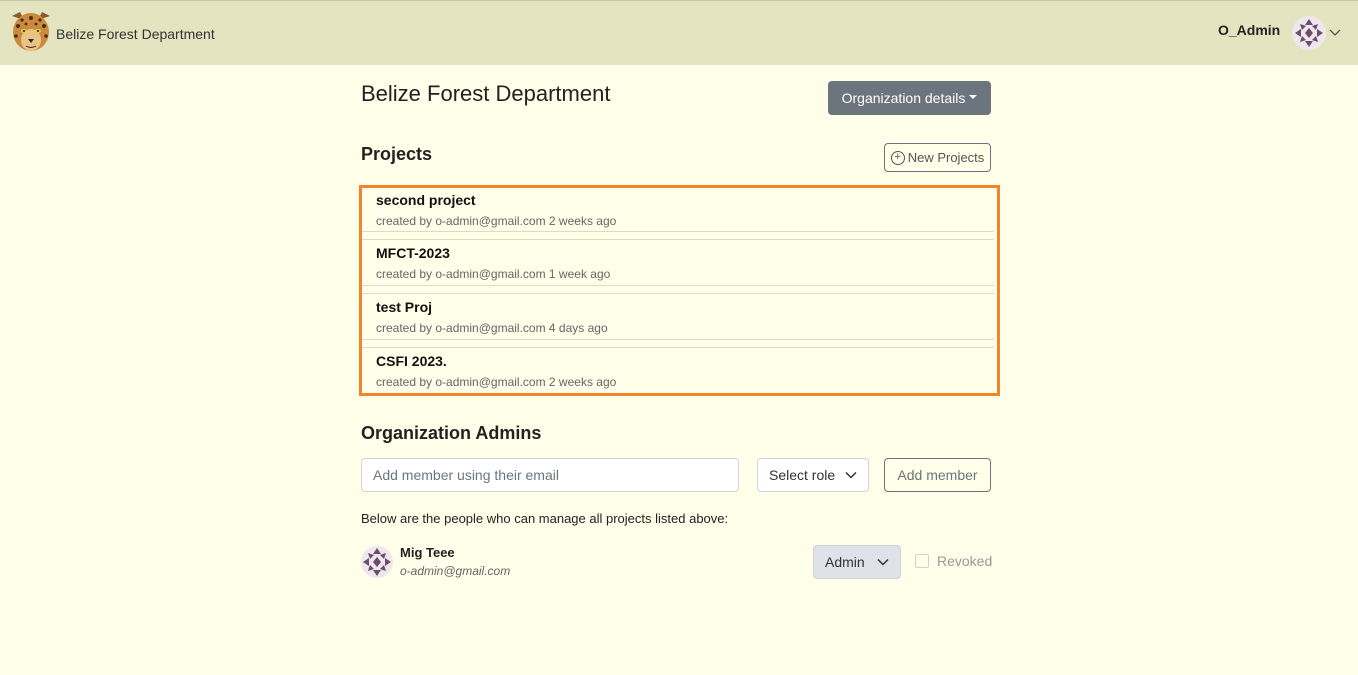 This screenshot has width=1358, height=675. Describe the element at coordinates (946, 157) in the screenshot. I see `new-projects-label: New Projects` at that location.